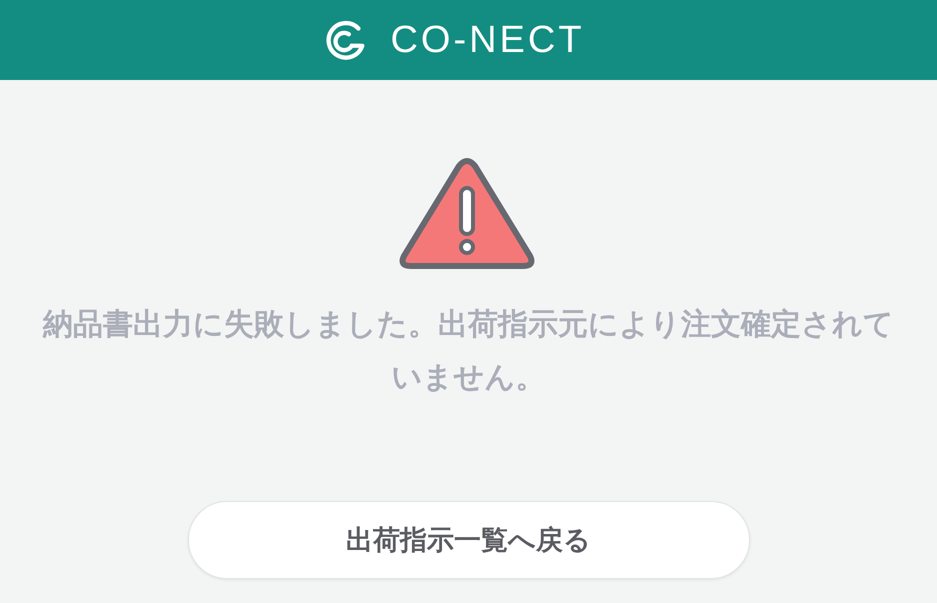 The image size is (937, 603). Describe the element at coordinates (487, 40) in the screenshot. I see `logo-text: CO-NECT` at that location.